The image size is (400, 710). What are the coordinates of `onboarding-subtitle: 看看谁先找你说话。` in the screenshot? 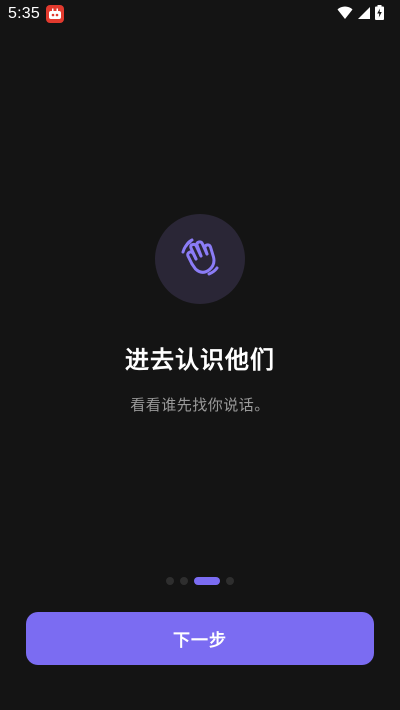 It's located at (200, 405).